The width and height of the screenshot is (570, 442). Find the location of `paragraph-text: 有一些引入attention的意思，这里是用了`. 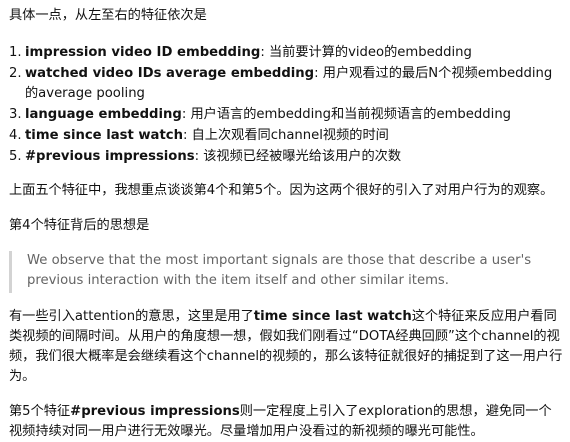

paragraph-text: 有一些引入attention的意思，这里是用了 is located at coordinates (131, 316).